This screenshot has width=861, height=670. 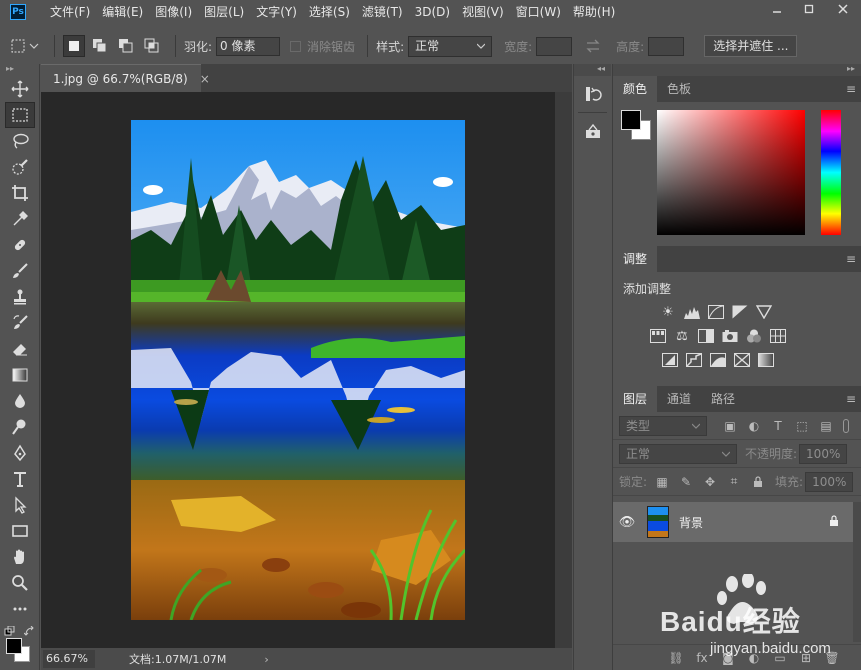 What do you see at coordinates (72, 12) in the screenshot?
I see `menu-file: 文件(F)` at bounding box center [72, 12].